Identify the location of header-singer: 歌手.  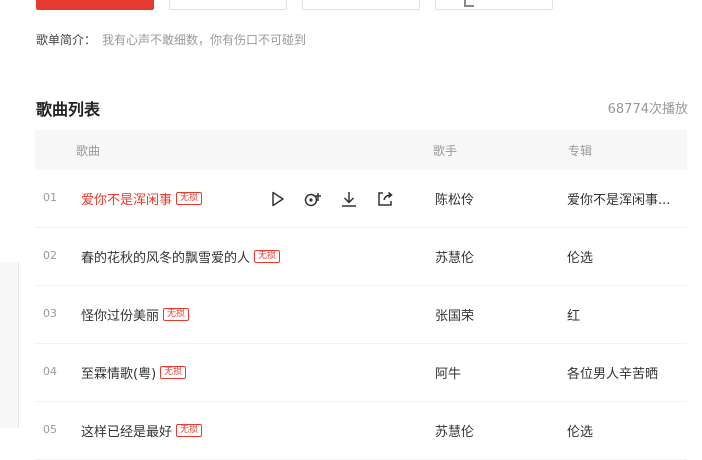
(445, 151).